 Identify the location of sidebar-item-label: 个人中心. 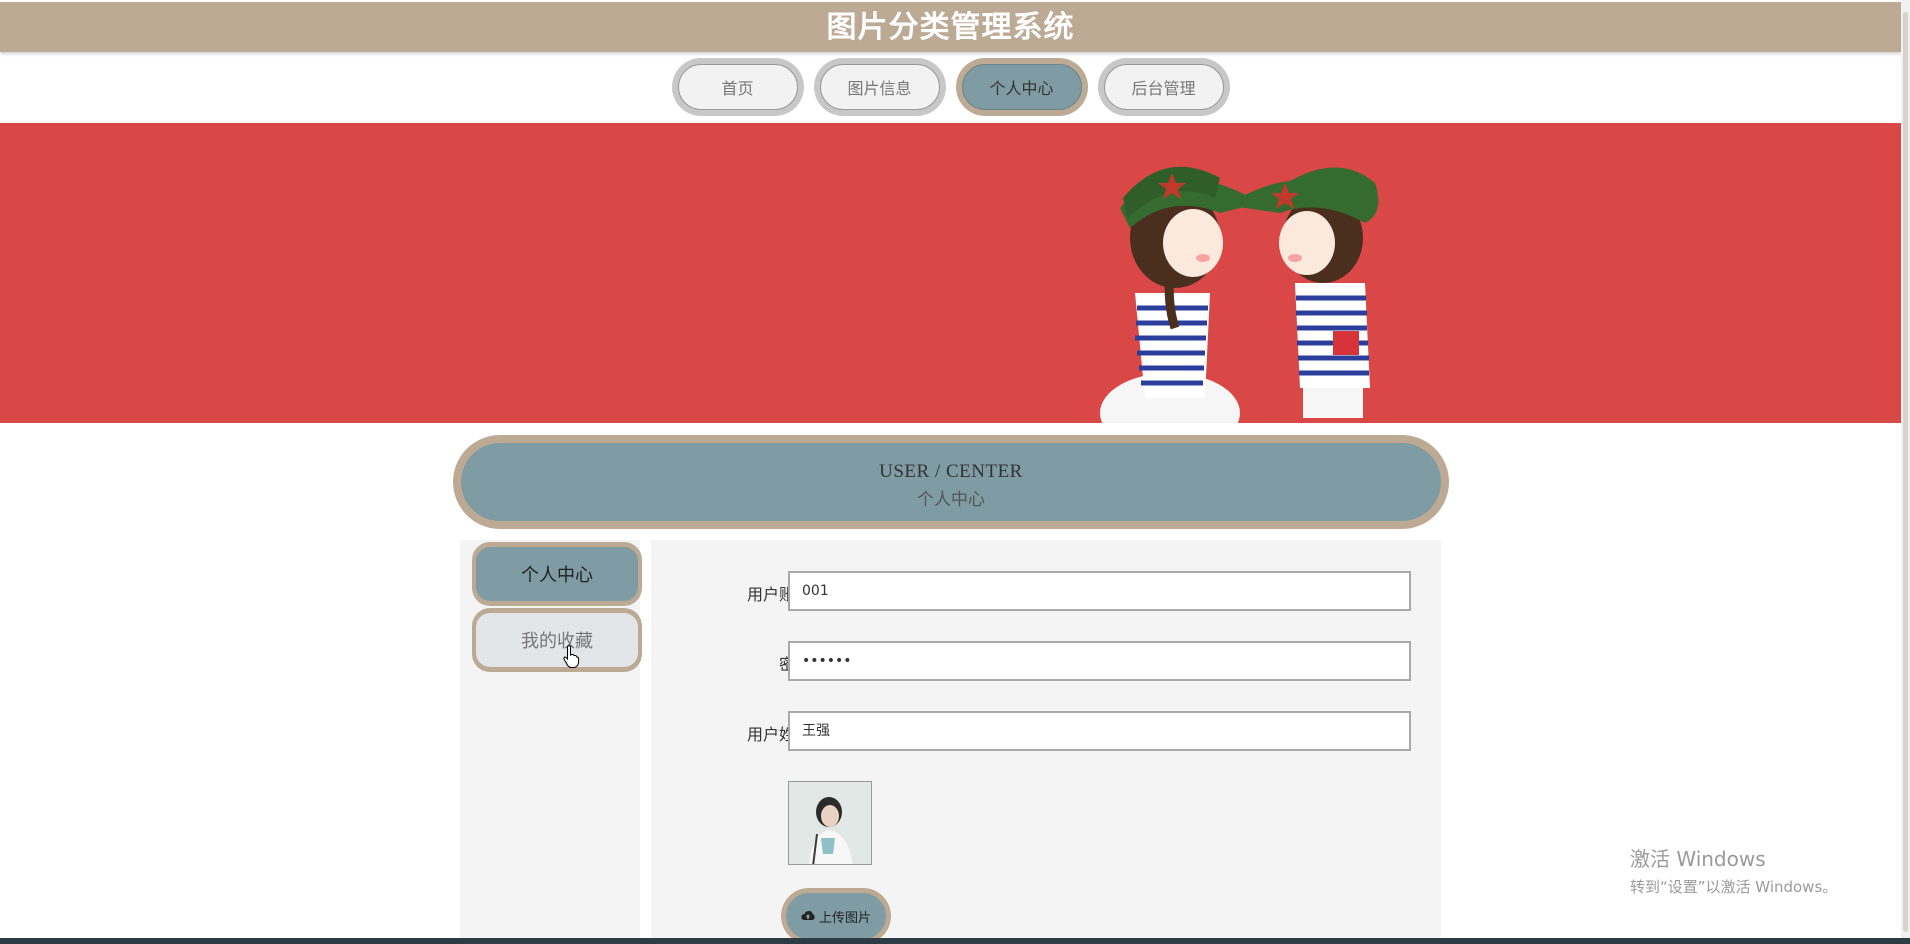
(557, 574).